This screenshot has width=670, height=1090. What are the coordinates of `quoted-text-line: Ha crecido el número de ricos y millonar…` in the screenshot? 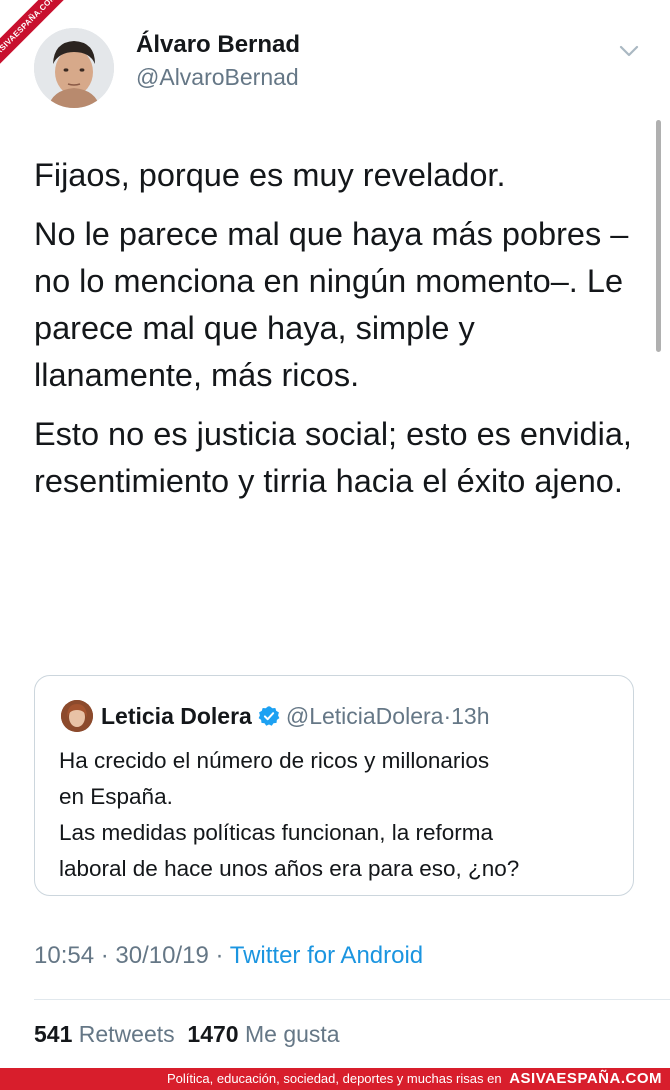 It's located at (274, 760).